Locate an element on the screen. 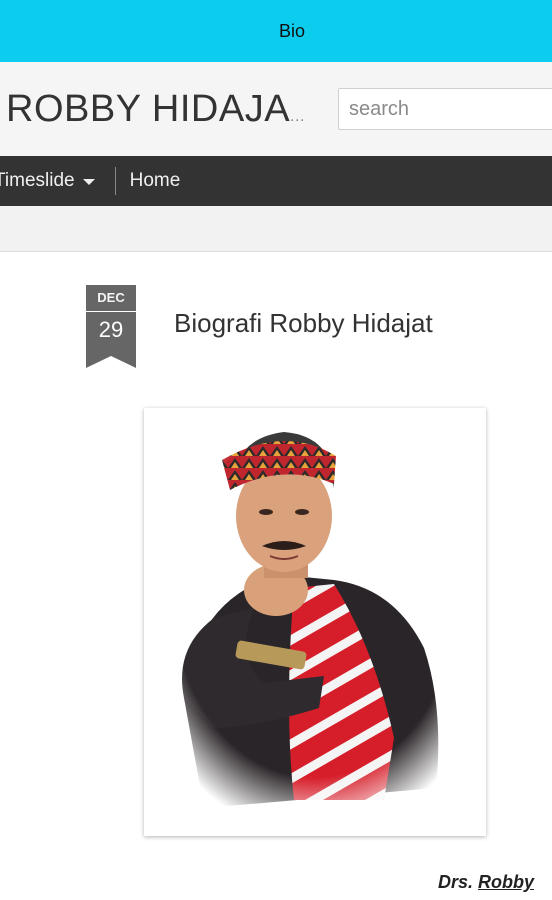 Image resolution: width=552 pixels, height=900 pixels. topbar-title: Bio is located at coordinates (291, 30).